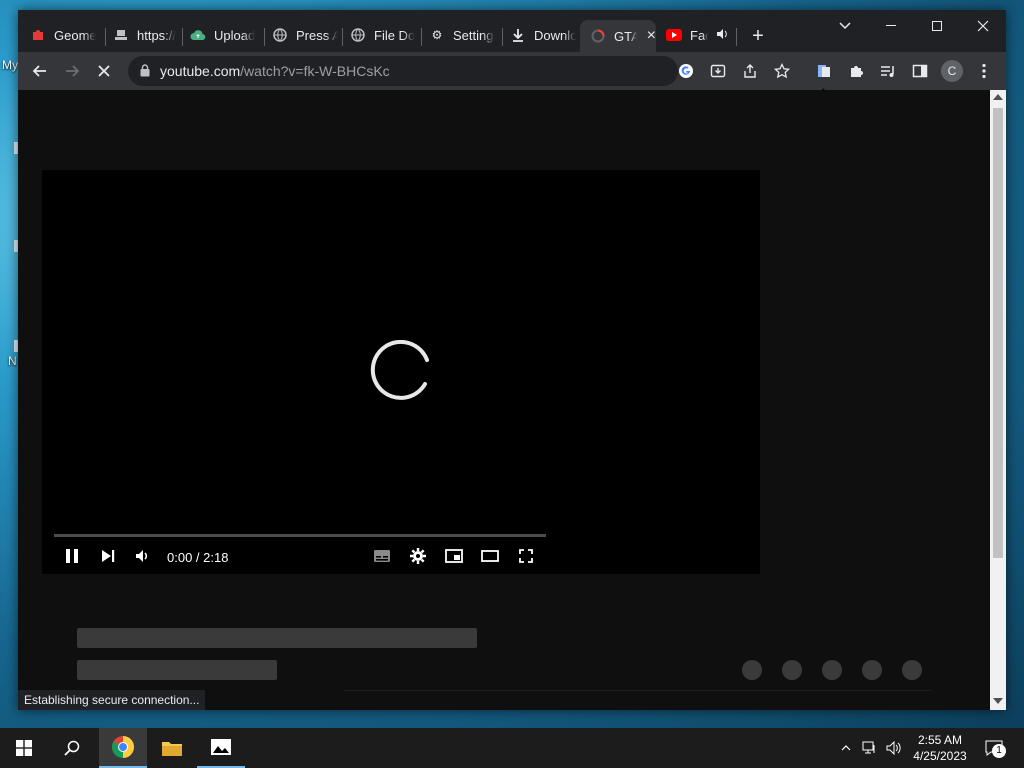  I want to click on tab-title: Downlo, so click(555, 35).